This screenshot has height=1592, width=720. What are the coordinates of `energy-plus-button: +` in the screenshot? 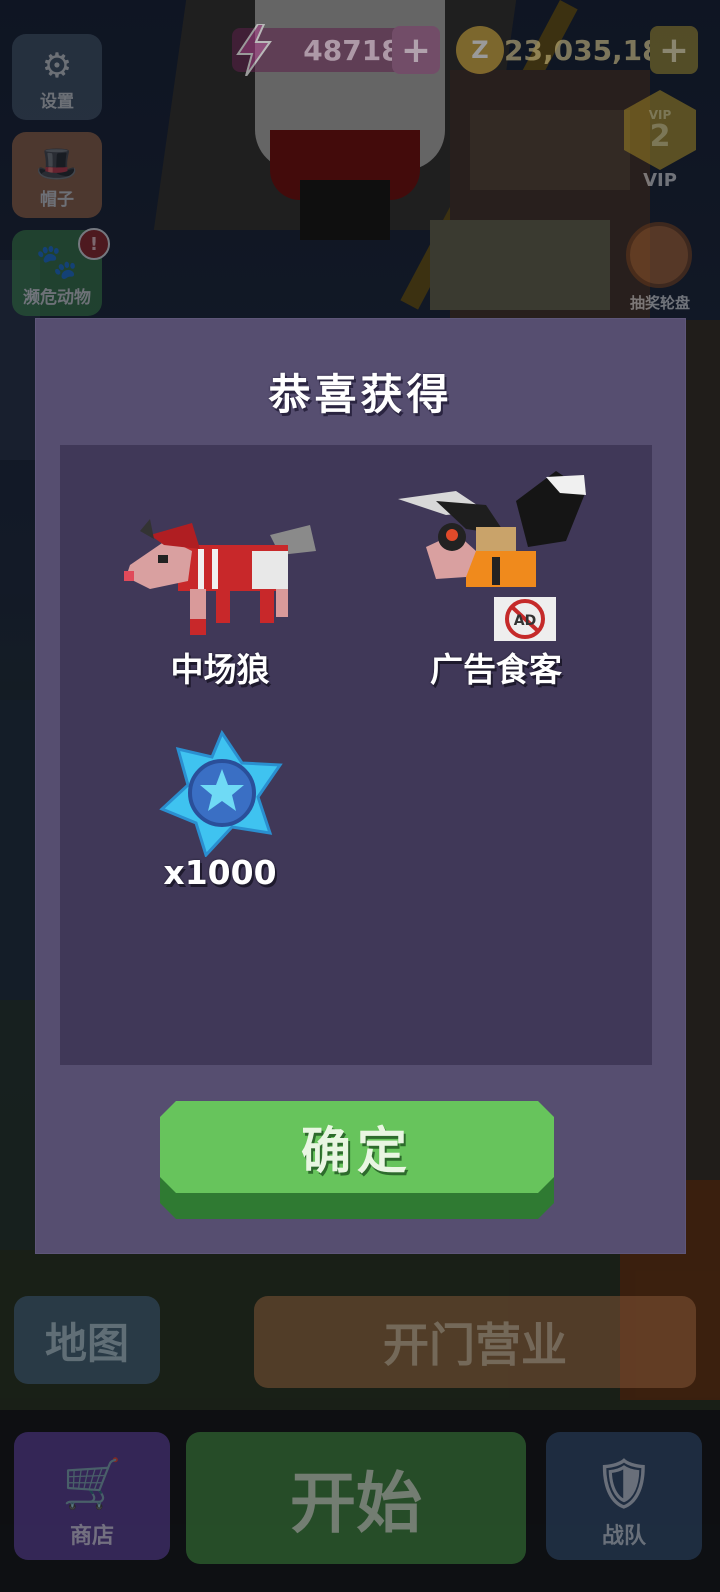 It's located at (416, 50).